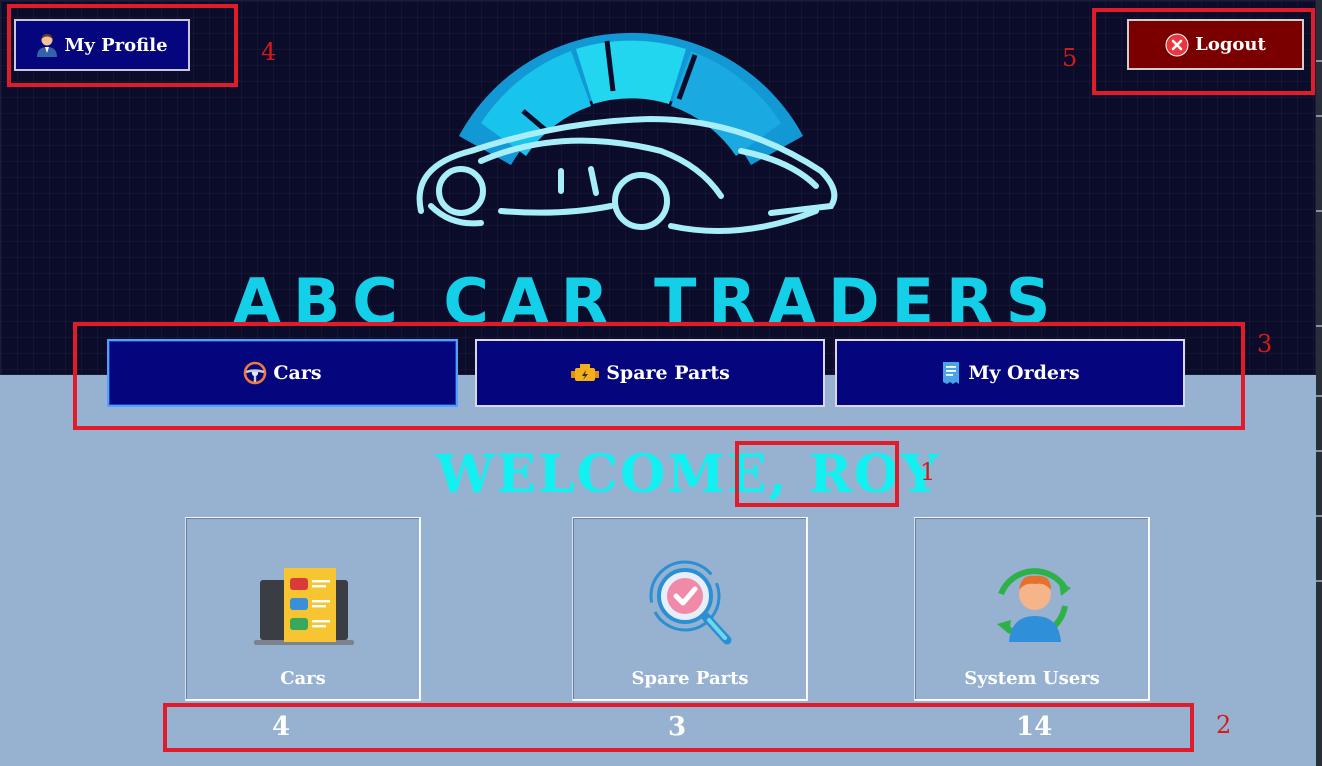 The width and height of the screenshot is (1322, 766). I want to click on annotation-box-nav, so click(659, 376).